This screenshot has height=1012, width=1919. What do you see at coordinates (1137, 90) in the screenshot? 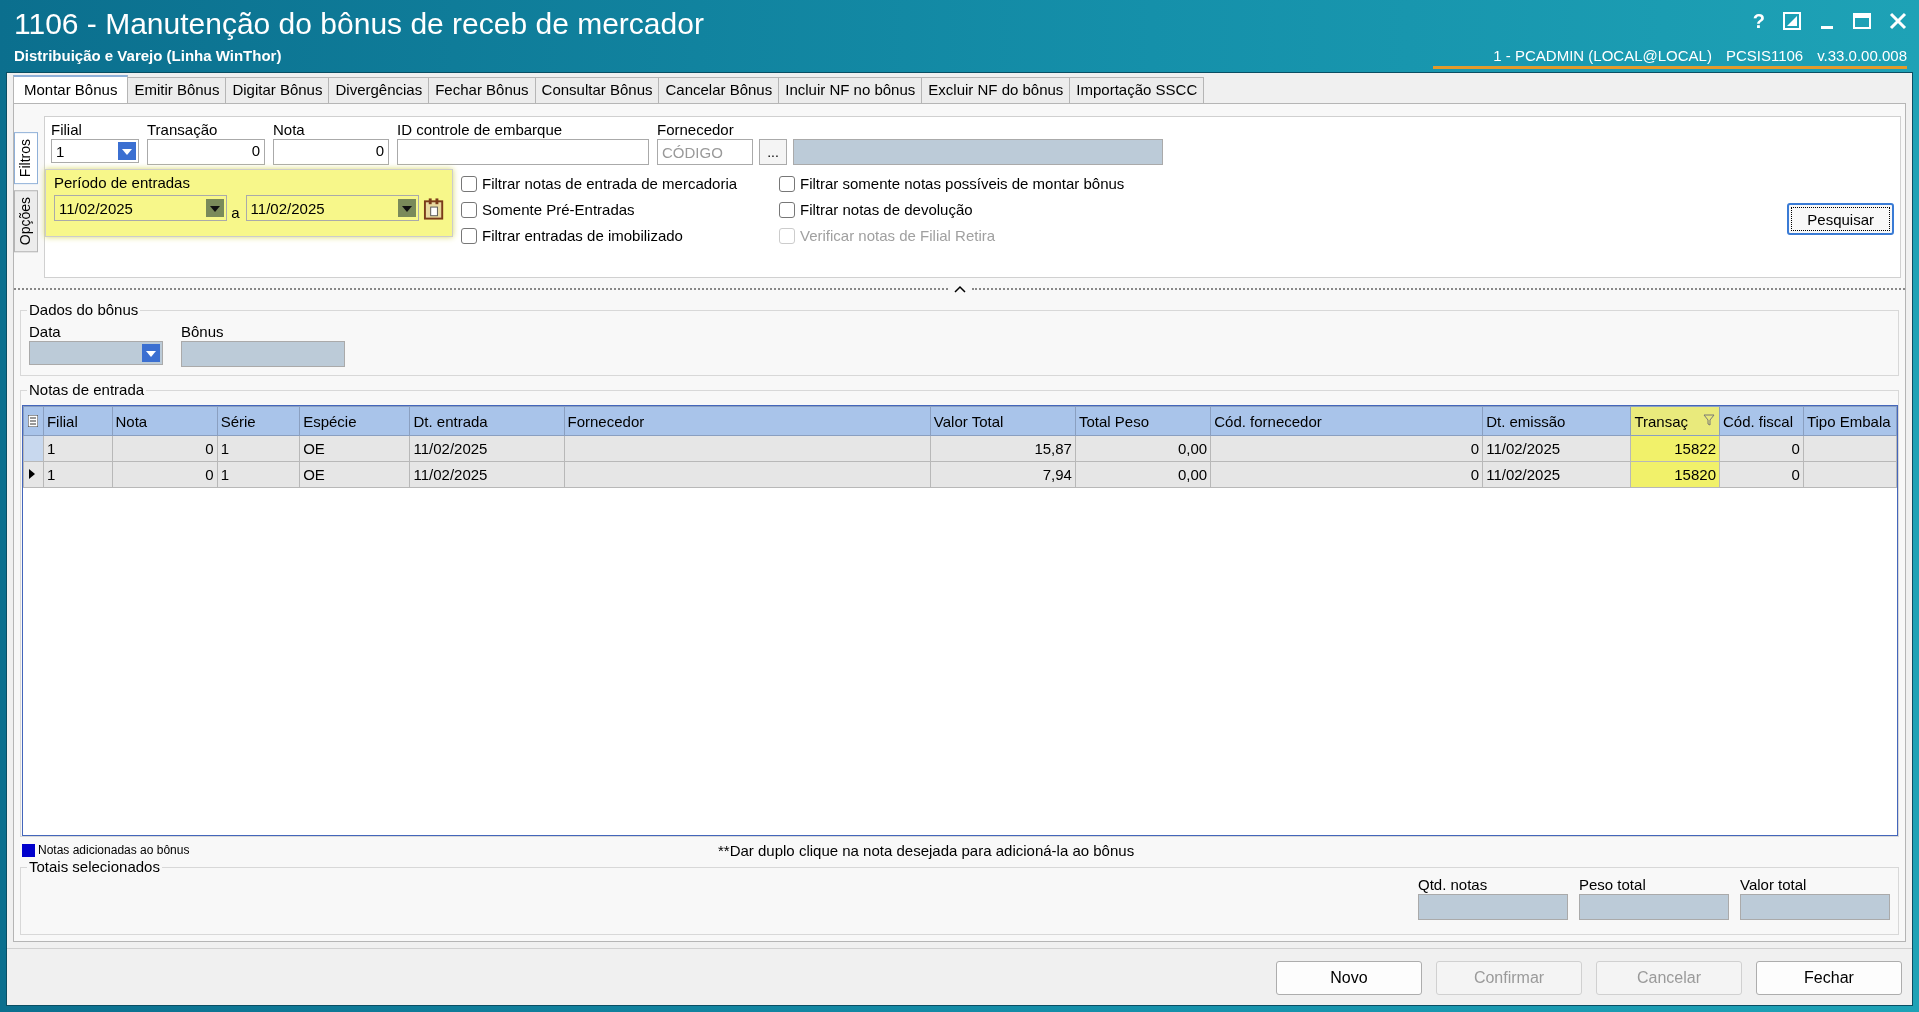
I see `tab: Importação SSCC` at bounding box center [1137, 90].